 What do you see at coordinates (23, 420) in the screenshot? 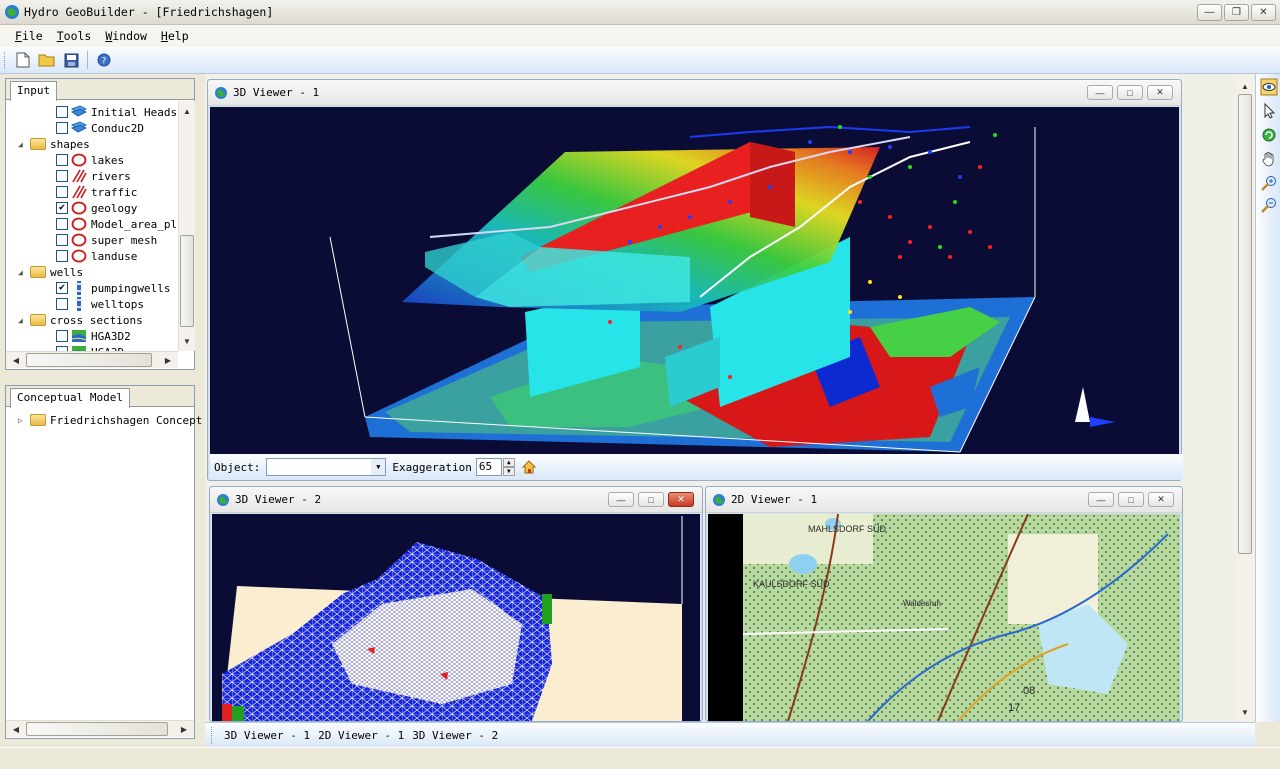
I see `expand-icon: ▷` at bounding box center [23, 420].